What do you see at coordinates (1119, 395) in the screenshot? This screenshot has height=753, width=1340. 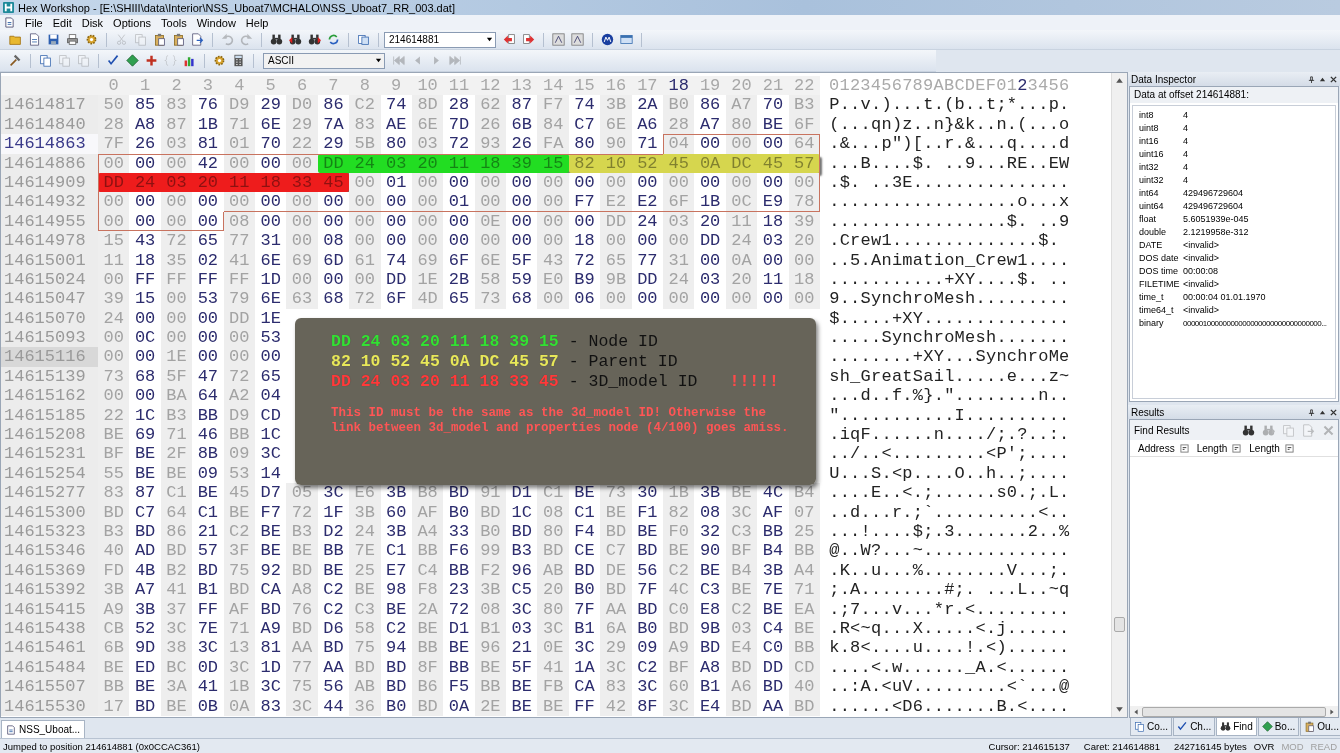 I see `vertical-scrollbar` at bounding box center [1119, 395].